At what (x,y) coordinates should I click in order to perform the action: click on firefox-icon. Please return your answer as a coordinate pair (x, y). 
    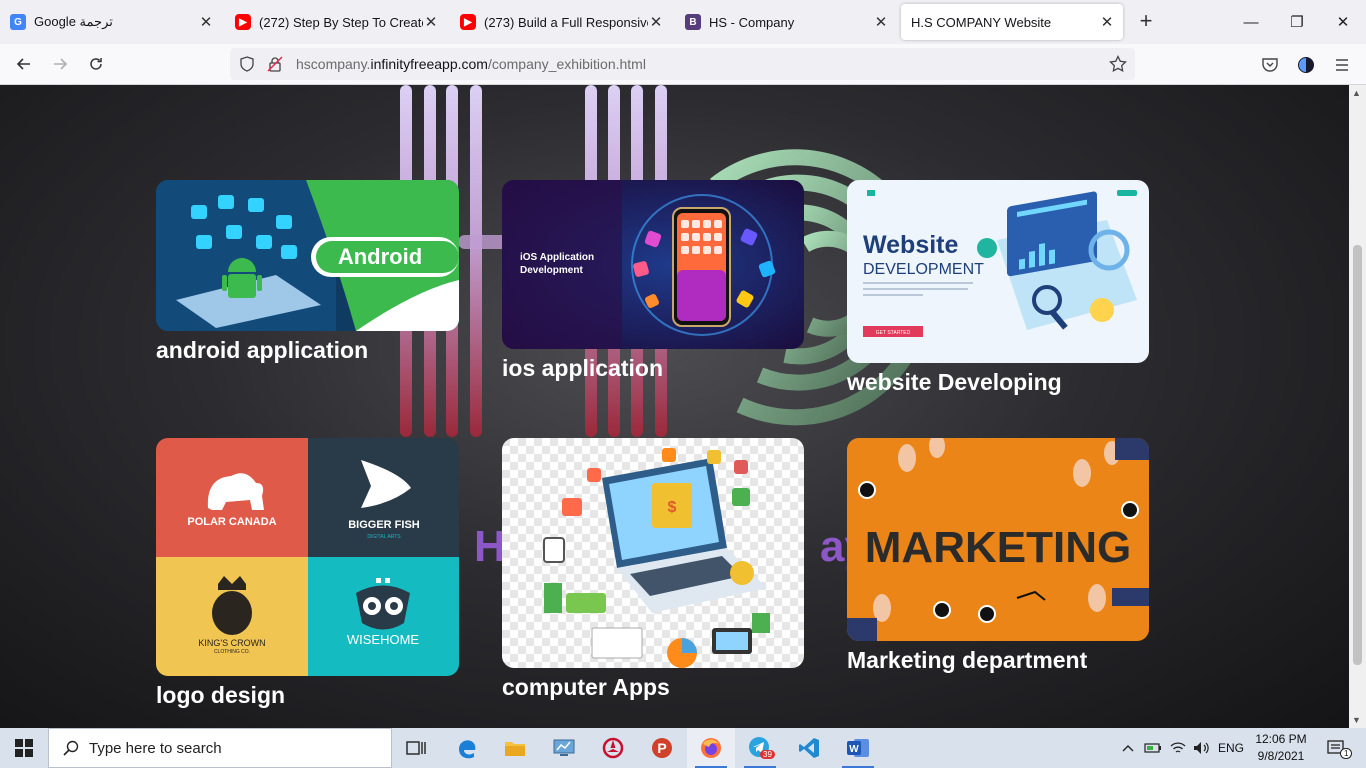
    Looking at the image, I should click on (711, 748).